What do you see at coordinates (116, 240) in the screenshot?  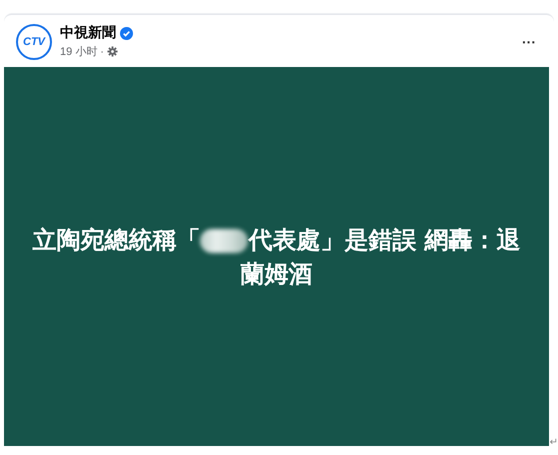 I see `headline-text: 立陶宛總統稱「` at bounding box center [116, 240].